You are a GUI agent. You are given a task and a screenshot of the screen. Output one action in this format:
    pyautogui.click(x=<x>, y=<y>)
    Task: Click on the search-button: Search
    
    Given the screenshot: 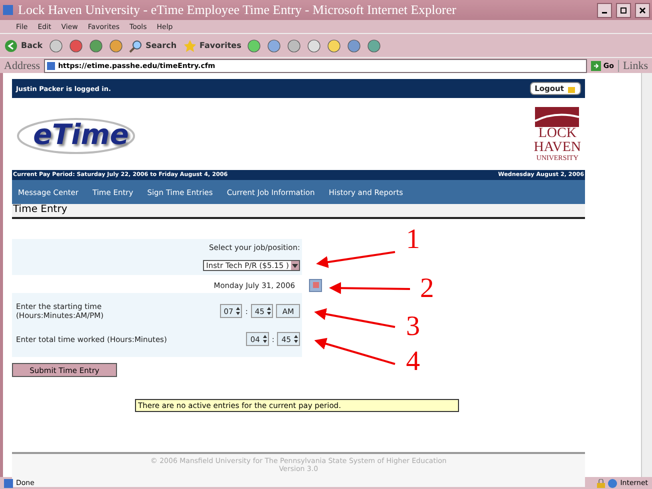 What is the action you would take?
    pyautogui.click(x=152, y=45)
    